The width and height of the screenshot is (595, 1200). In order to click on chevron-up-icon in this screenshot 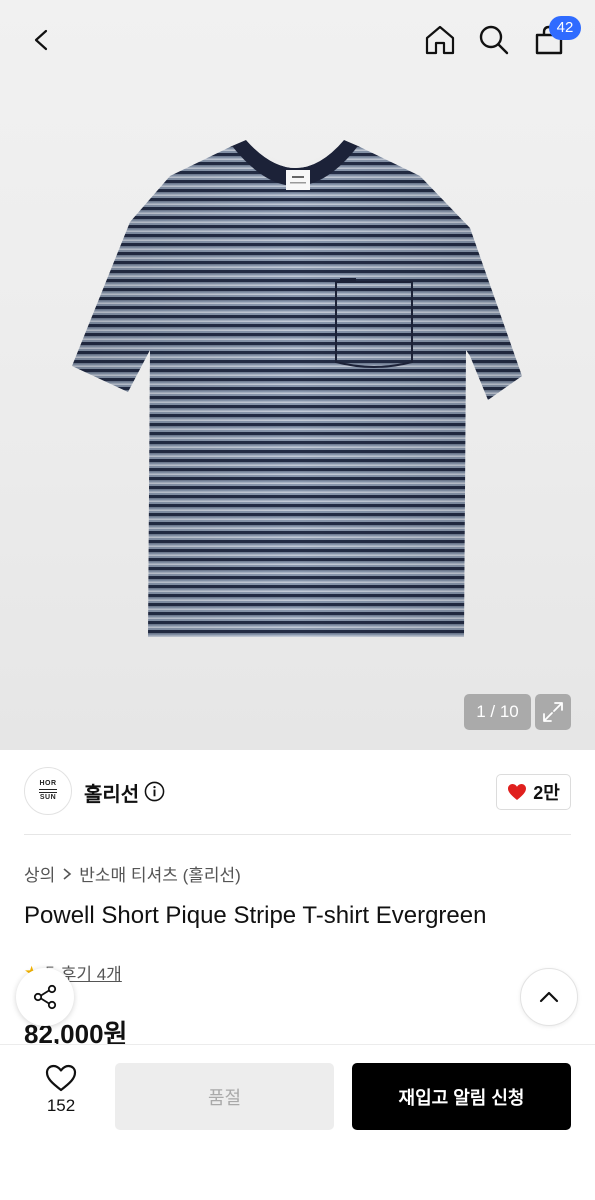, I will do `click(549, 997)`.